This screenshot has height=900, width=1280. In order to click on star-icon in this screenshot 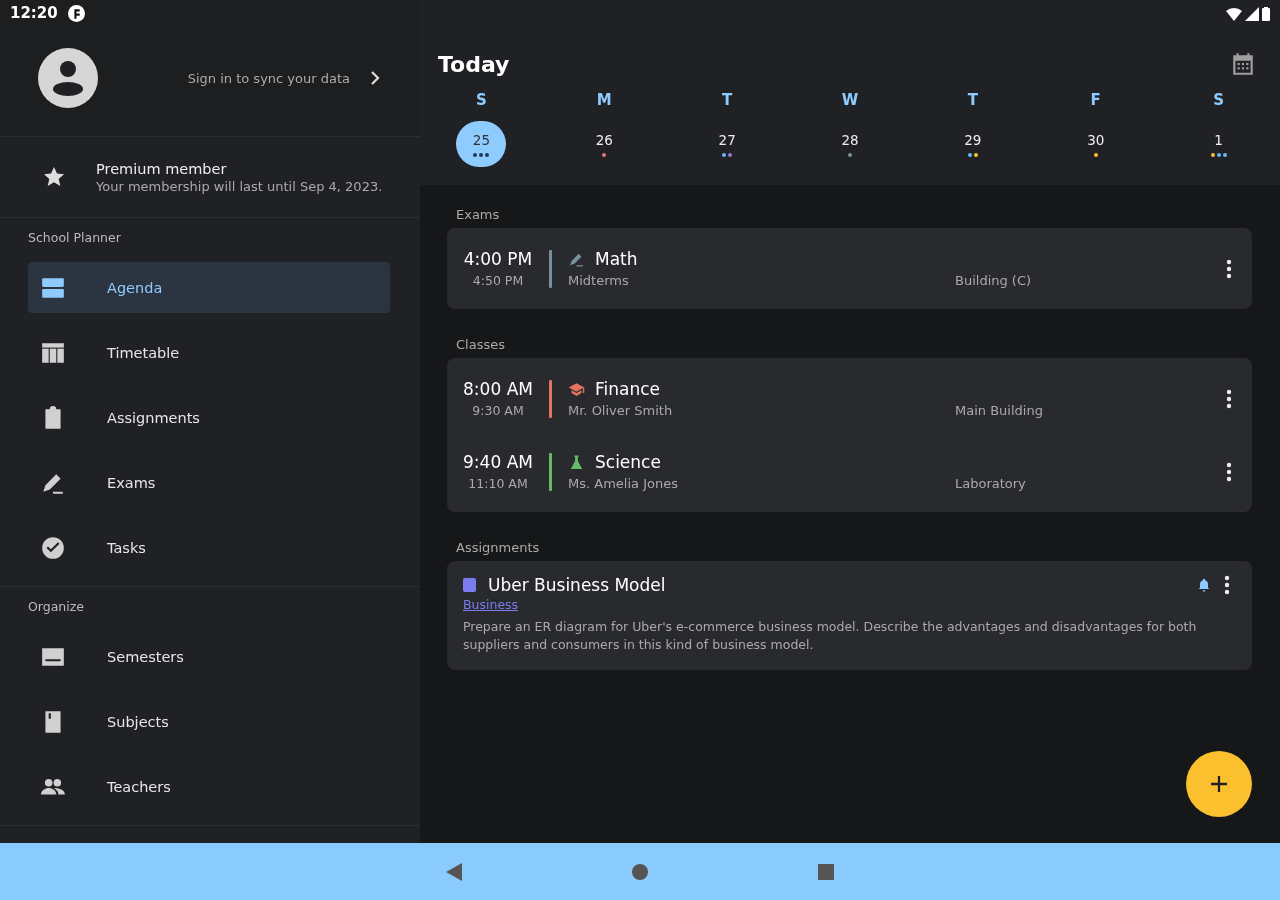, I will do `click(54, 177)`.